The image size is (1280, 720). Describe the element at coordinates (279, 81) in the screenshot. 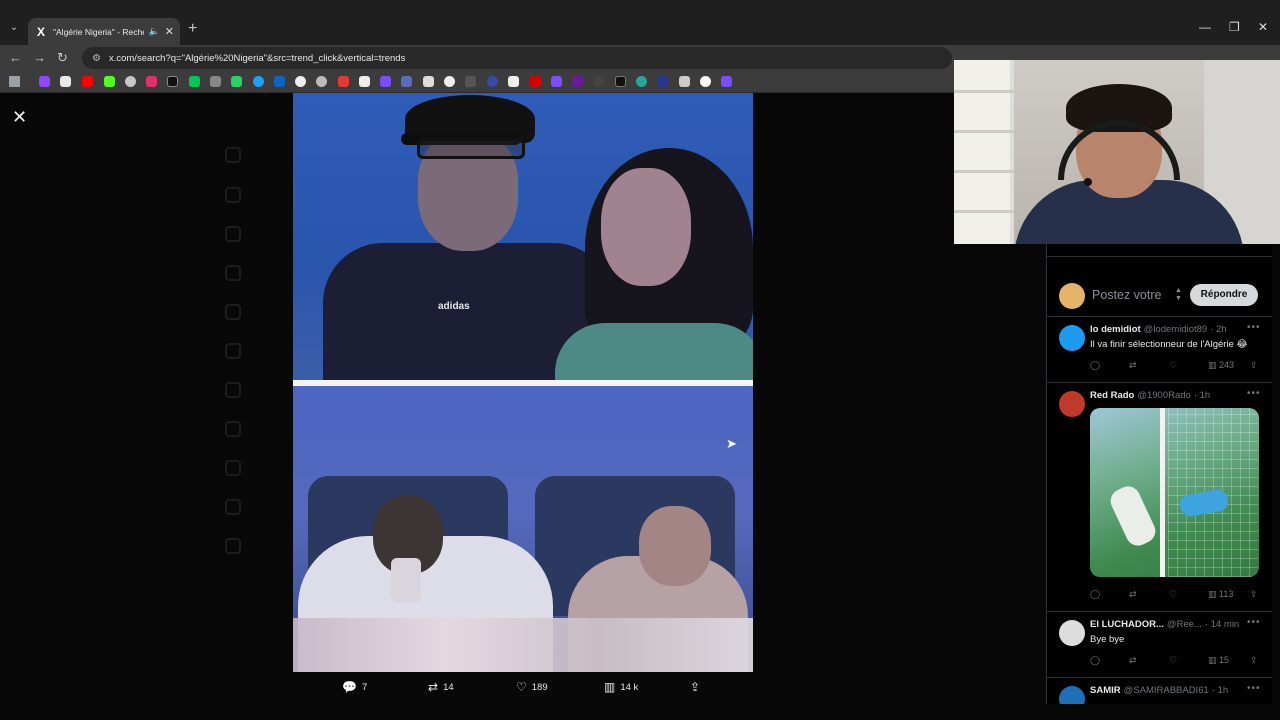

I see `bookmark-linkedin-icon` at that location.